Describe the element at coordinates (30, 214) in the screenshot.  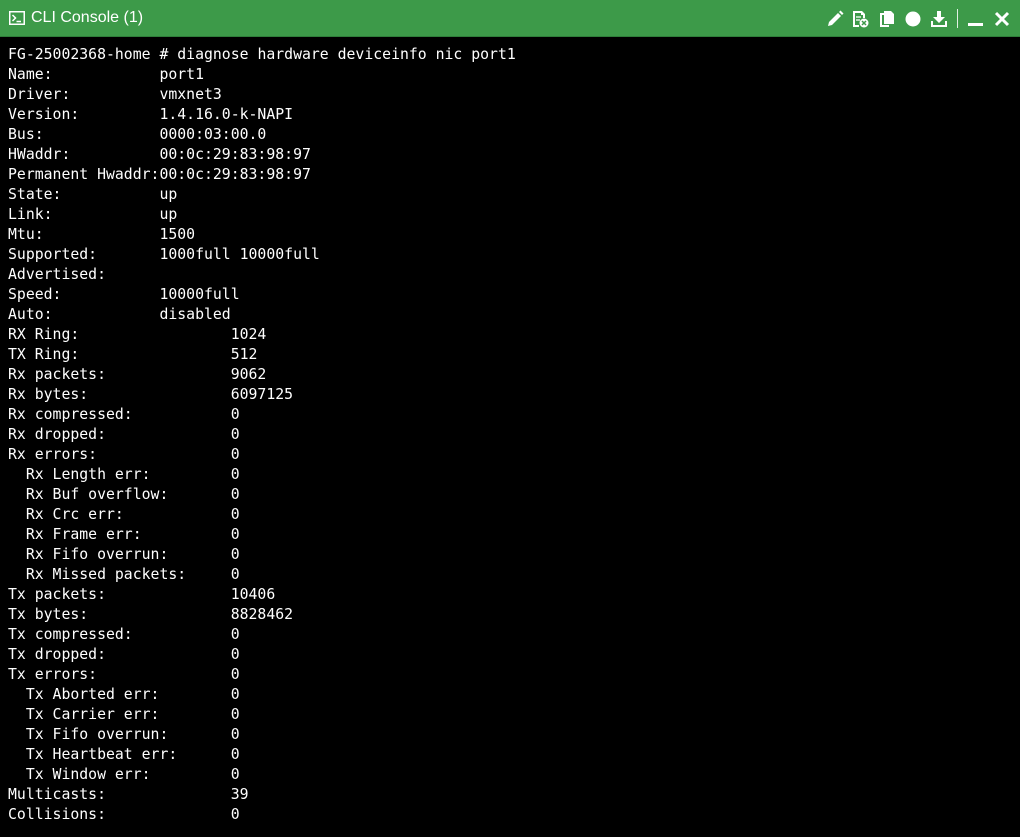
I see `field-label: Link:` at that location.